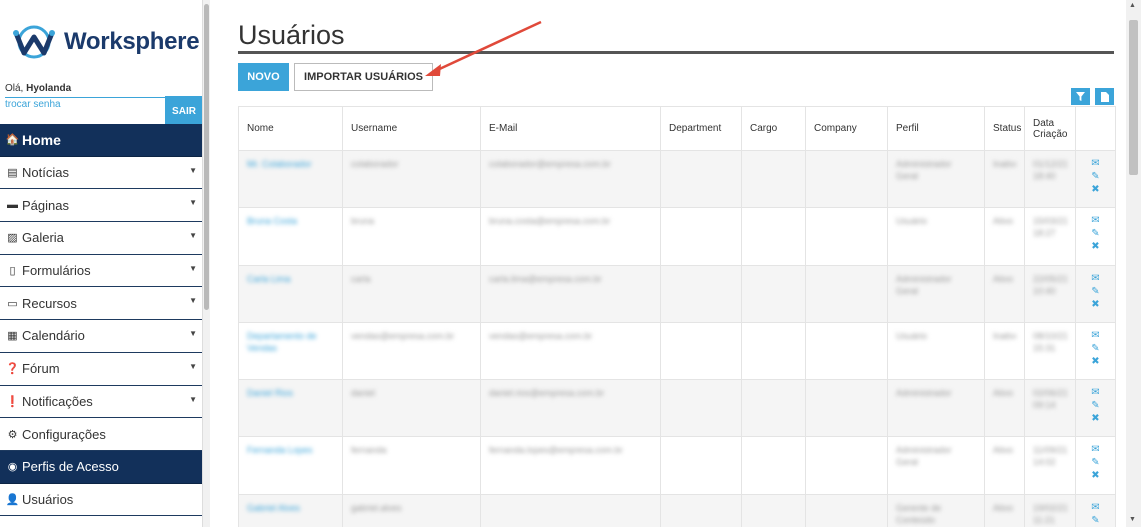  What do you see at coordinates (101, 271) in the screenshot?
I see `sidebar-item-formularios: ▯ Formulários ▼` at bounding box center [101, 271].